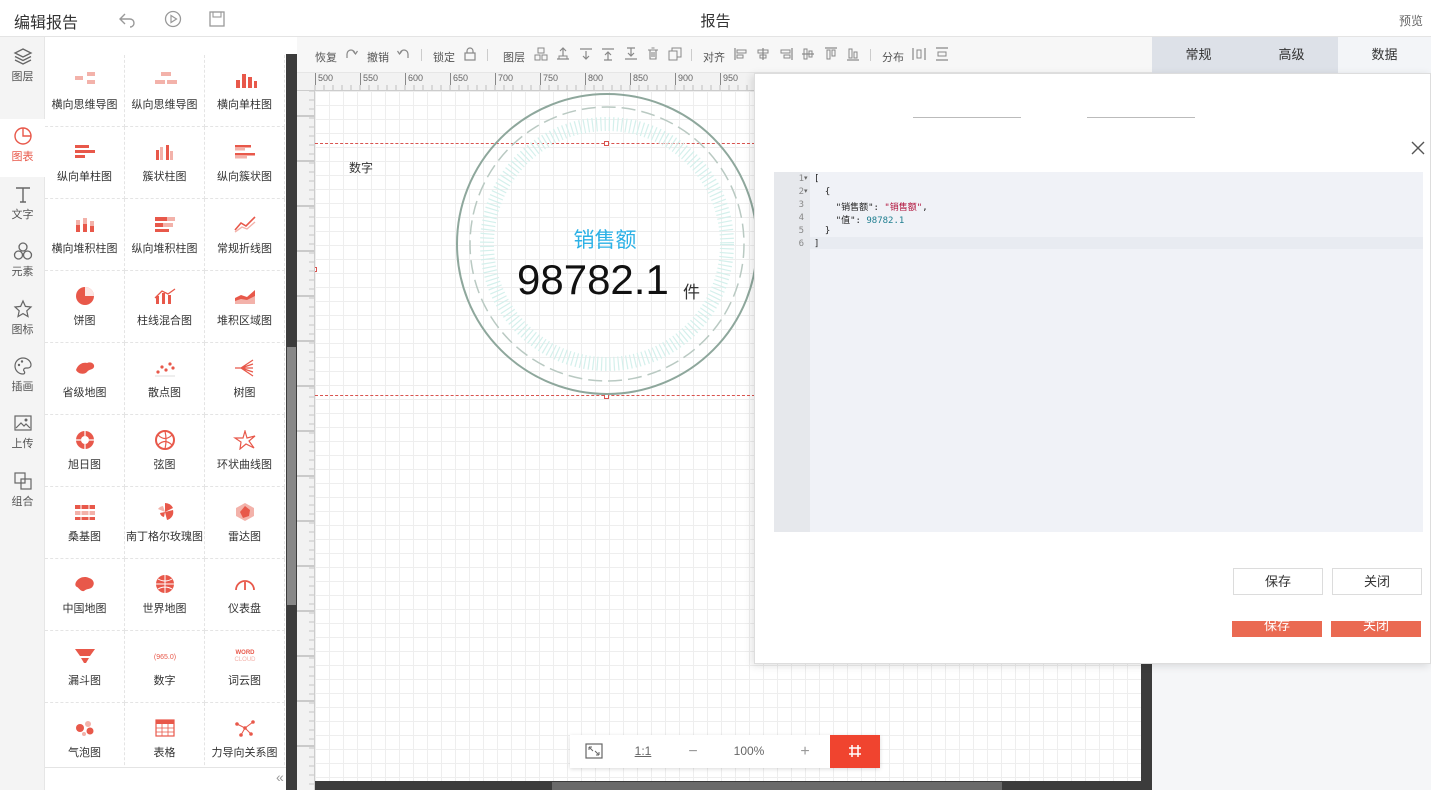 Image resolution: width=1431 pixels, height=790 pixels. Describe the element at coordinates (919, 54) in the screenshot. I see `distribute-h-icon` at that location.